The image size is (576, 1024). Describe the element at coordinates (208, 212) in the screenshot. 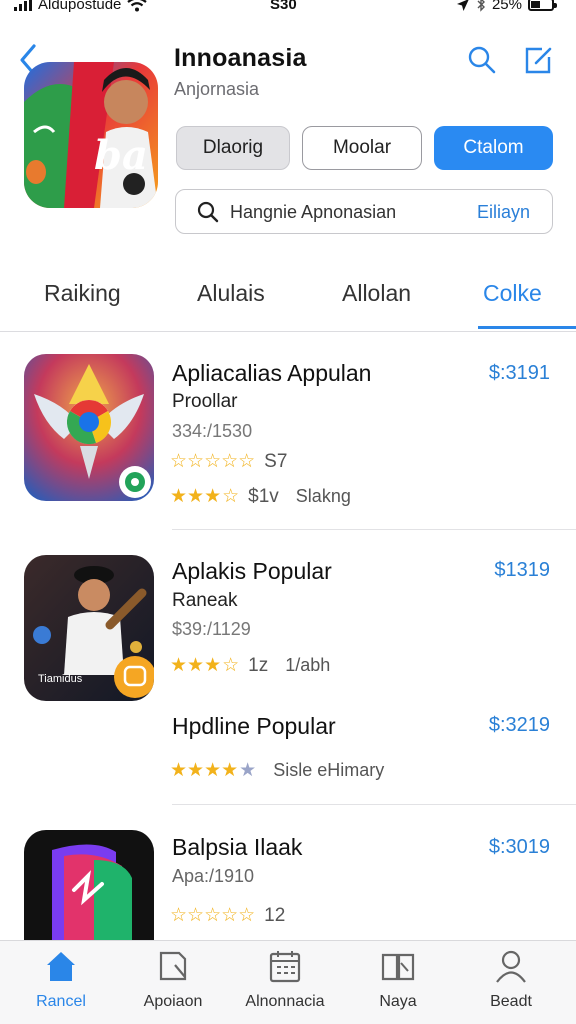

I see `search-field-icon` at that location.